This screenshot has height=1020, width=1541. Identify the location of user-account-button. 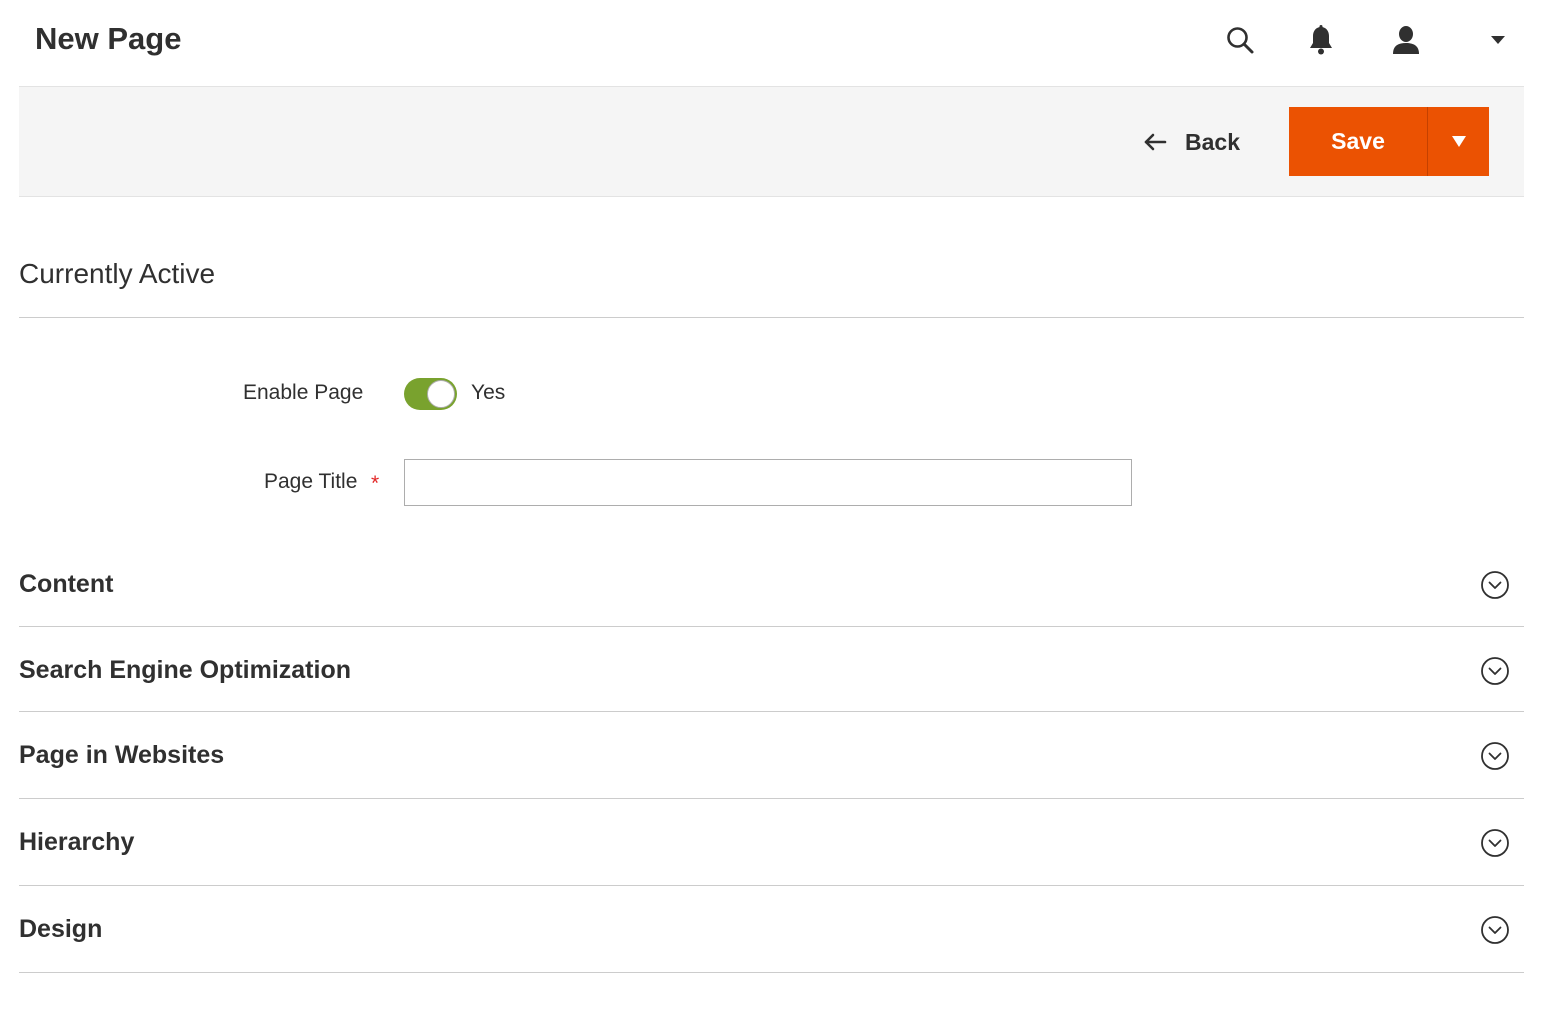
(1406, 40).